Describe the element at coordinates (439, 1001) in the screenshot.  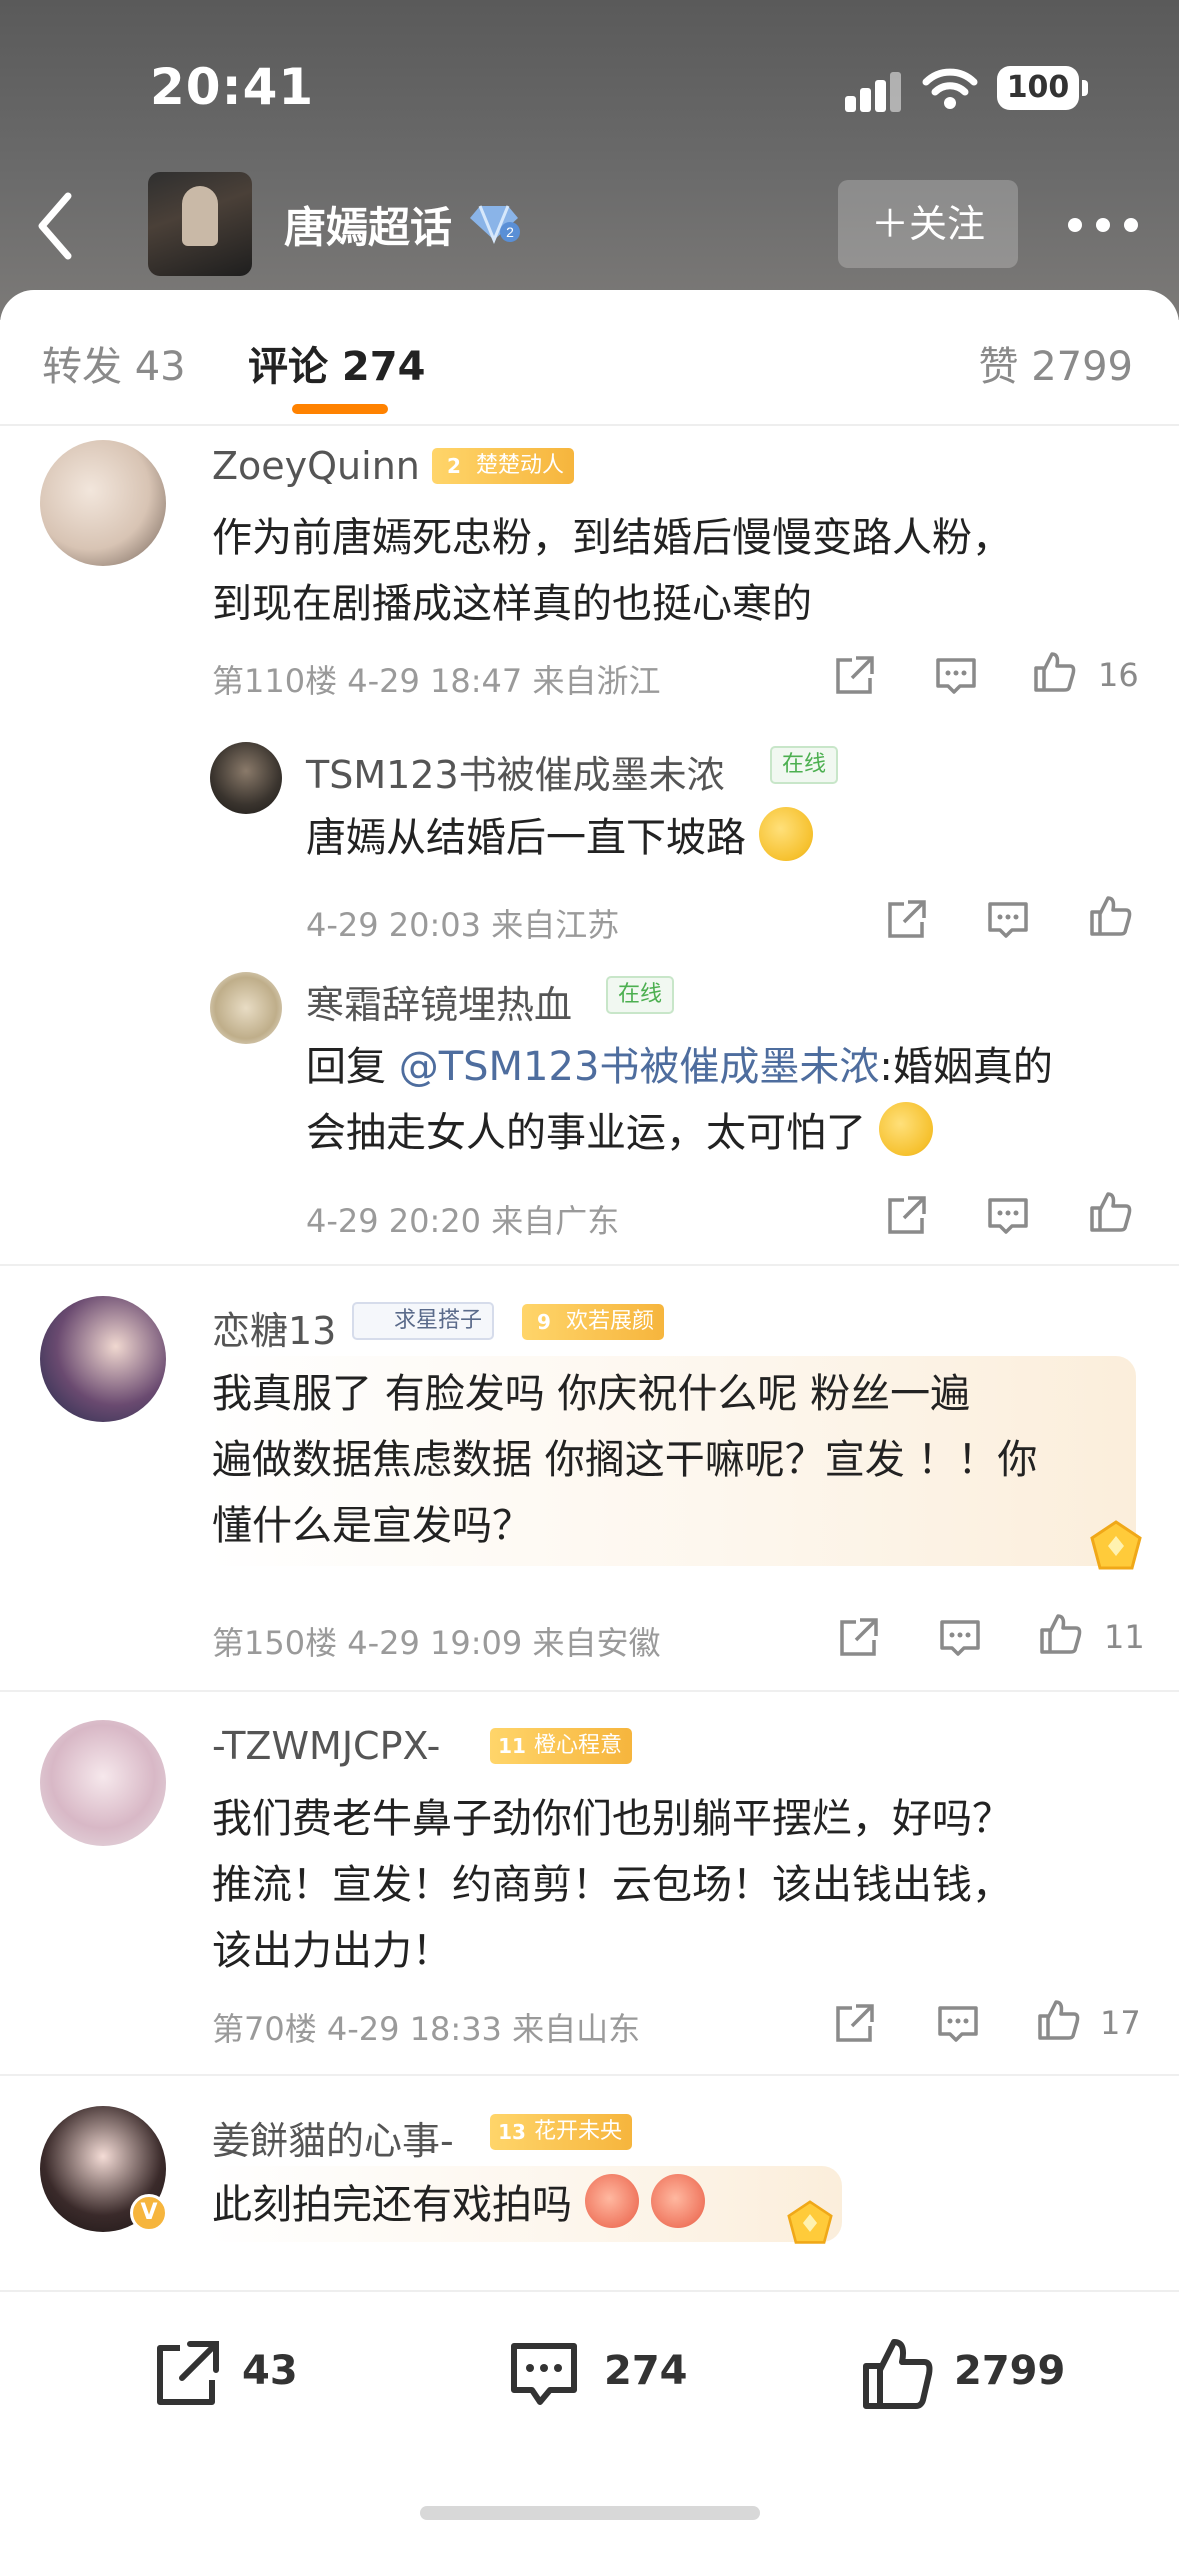
I see `reply-username: 寒霜辞镜埋热血` at that location.